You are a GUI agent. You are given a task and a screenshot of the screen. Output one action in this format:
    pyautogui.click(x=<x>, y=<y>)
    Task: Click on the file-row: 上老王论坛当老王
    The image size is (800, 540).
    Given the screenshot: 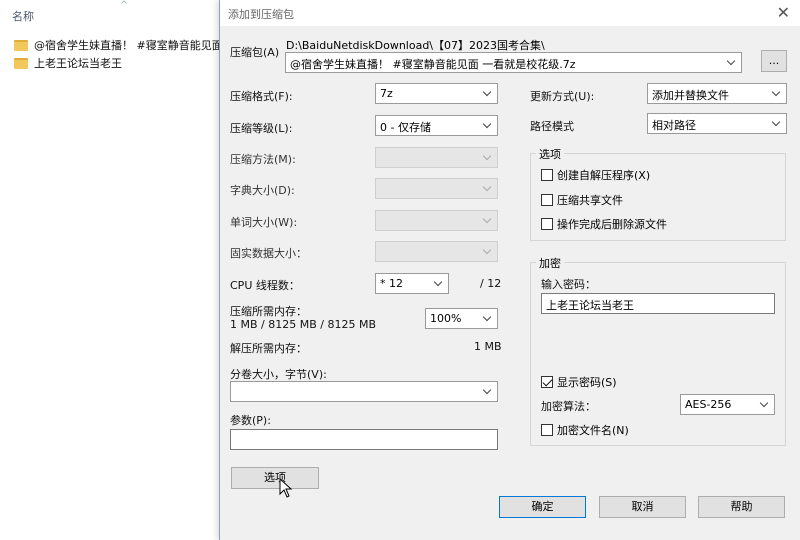 What is the action you would take?
    pyautogui.click(x=68, y=63)
    